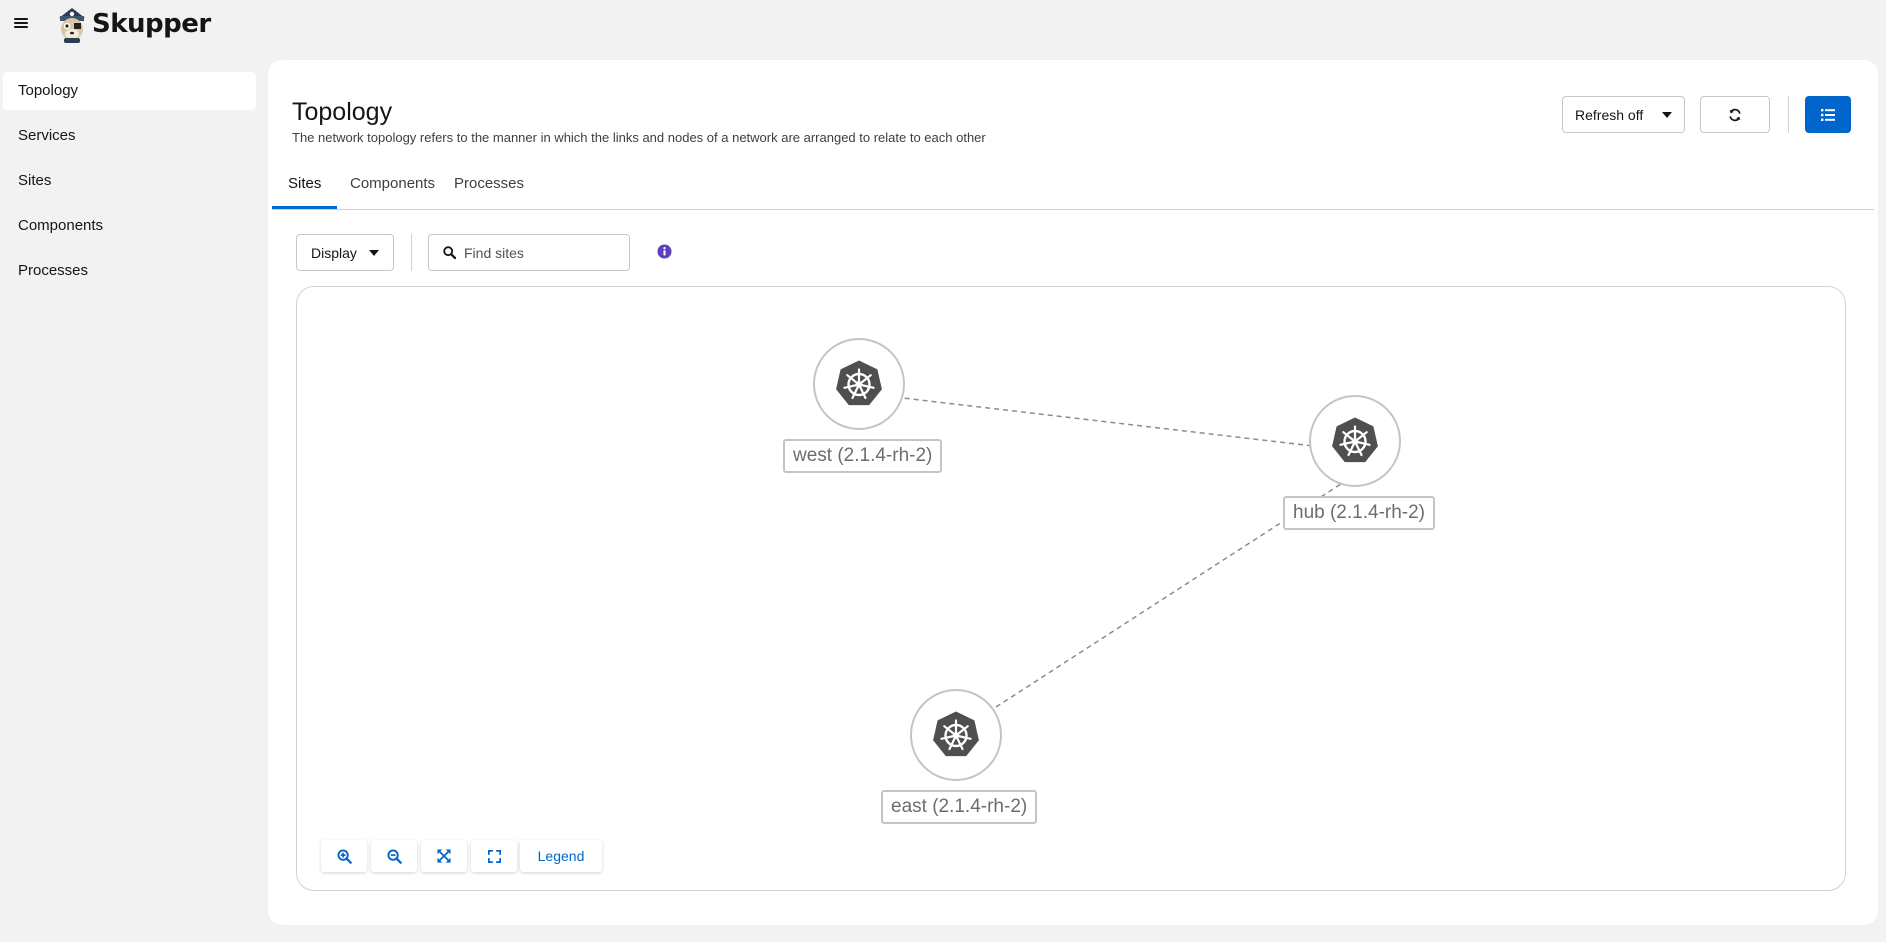 This screenshot has width=1886, height=942. I want to click on zoom-out-icon, so click(394, 856).